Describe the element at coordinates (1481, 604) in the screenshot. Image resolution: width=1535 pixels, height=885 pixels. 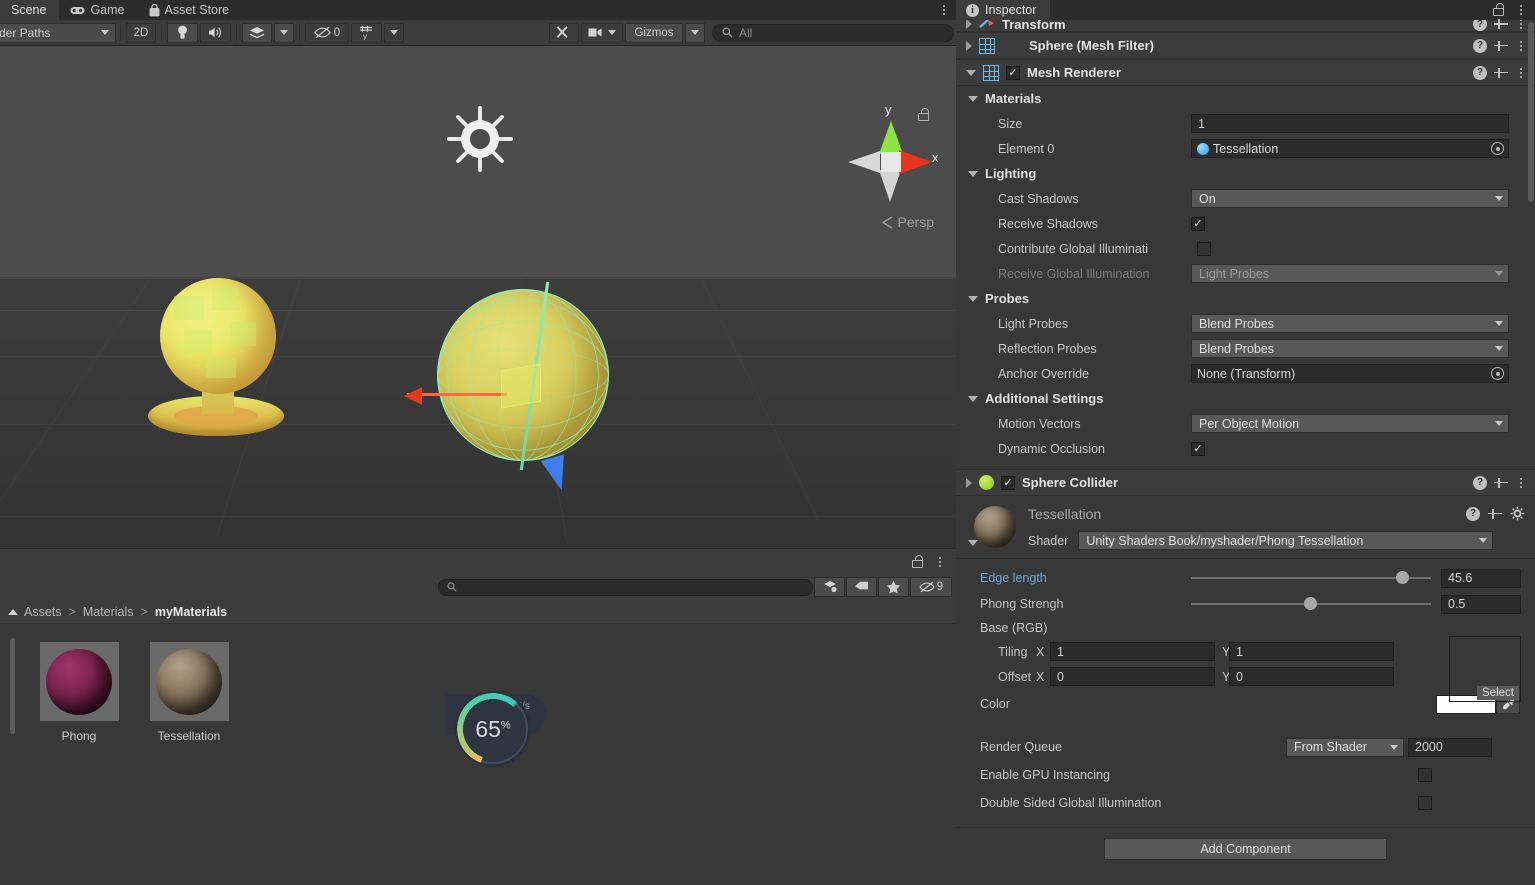
I see `phong-strength-input: 0.5` at that location.